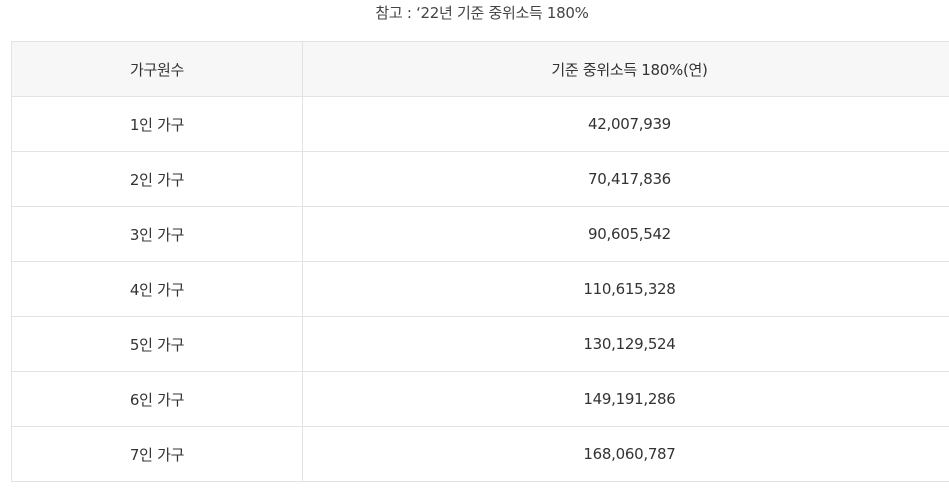  Describe the element at coordinates (625, 179) in the screenshot. I see `income-cell: 70,417,836` at that location.